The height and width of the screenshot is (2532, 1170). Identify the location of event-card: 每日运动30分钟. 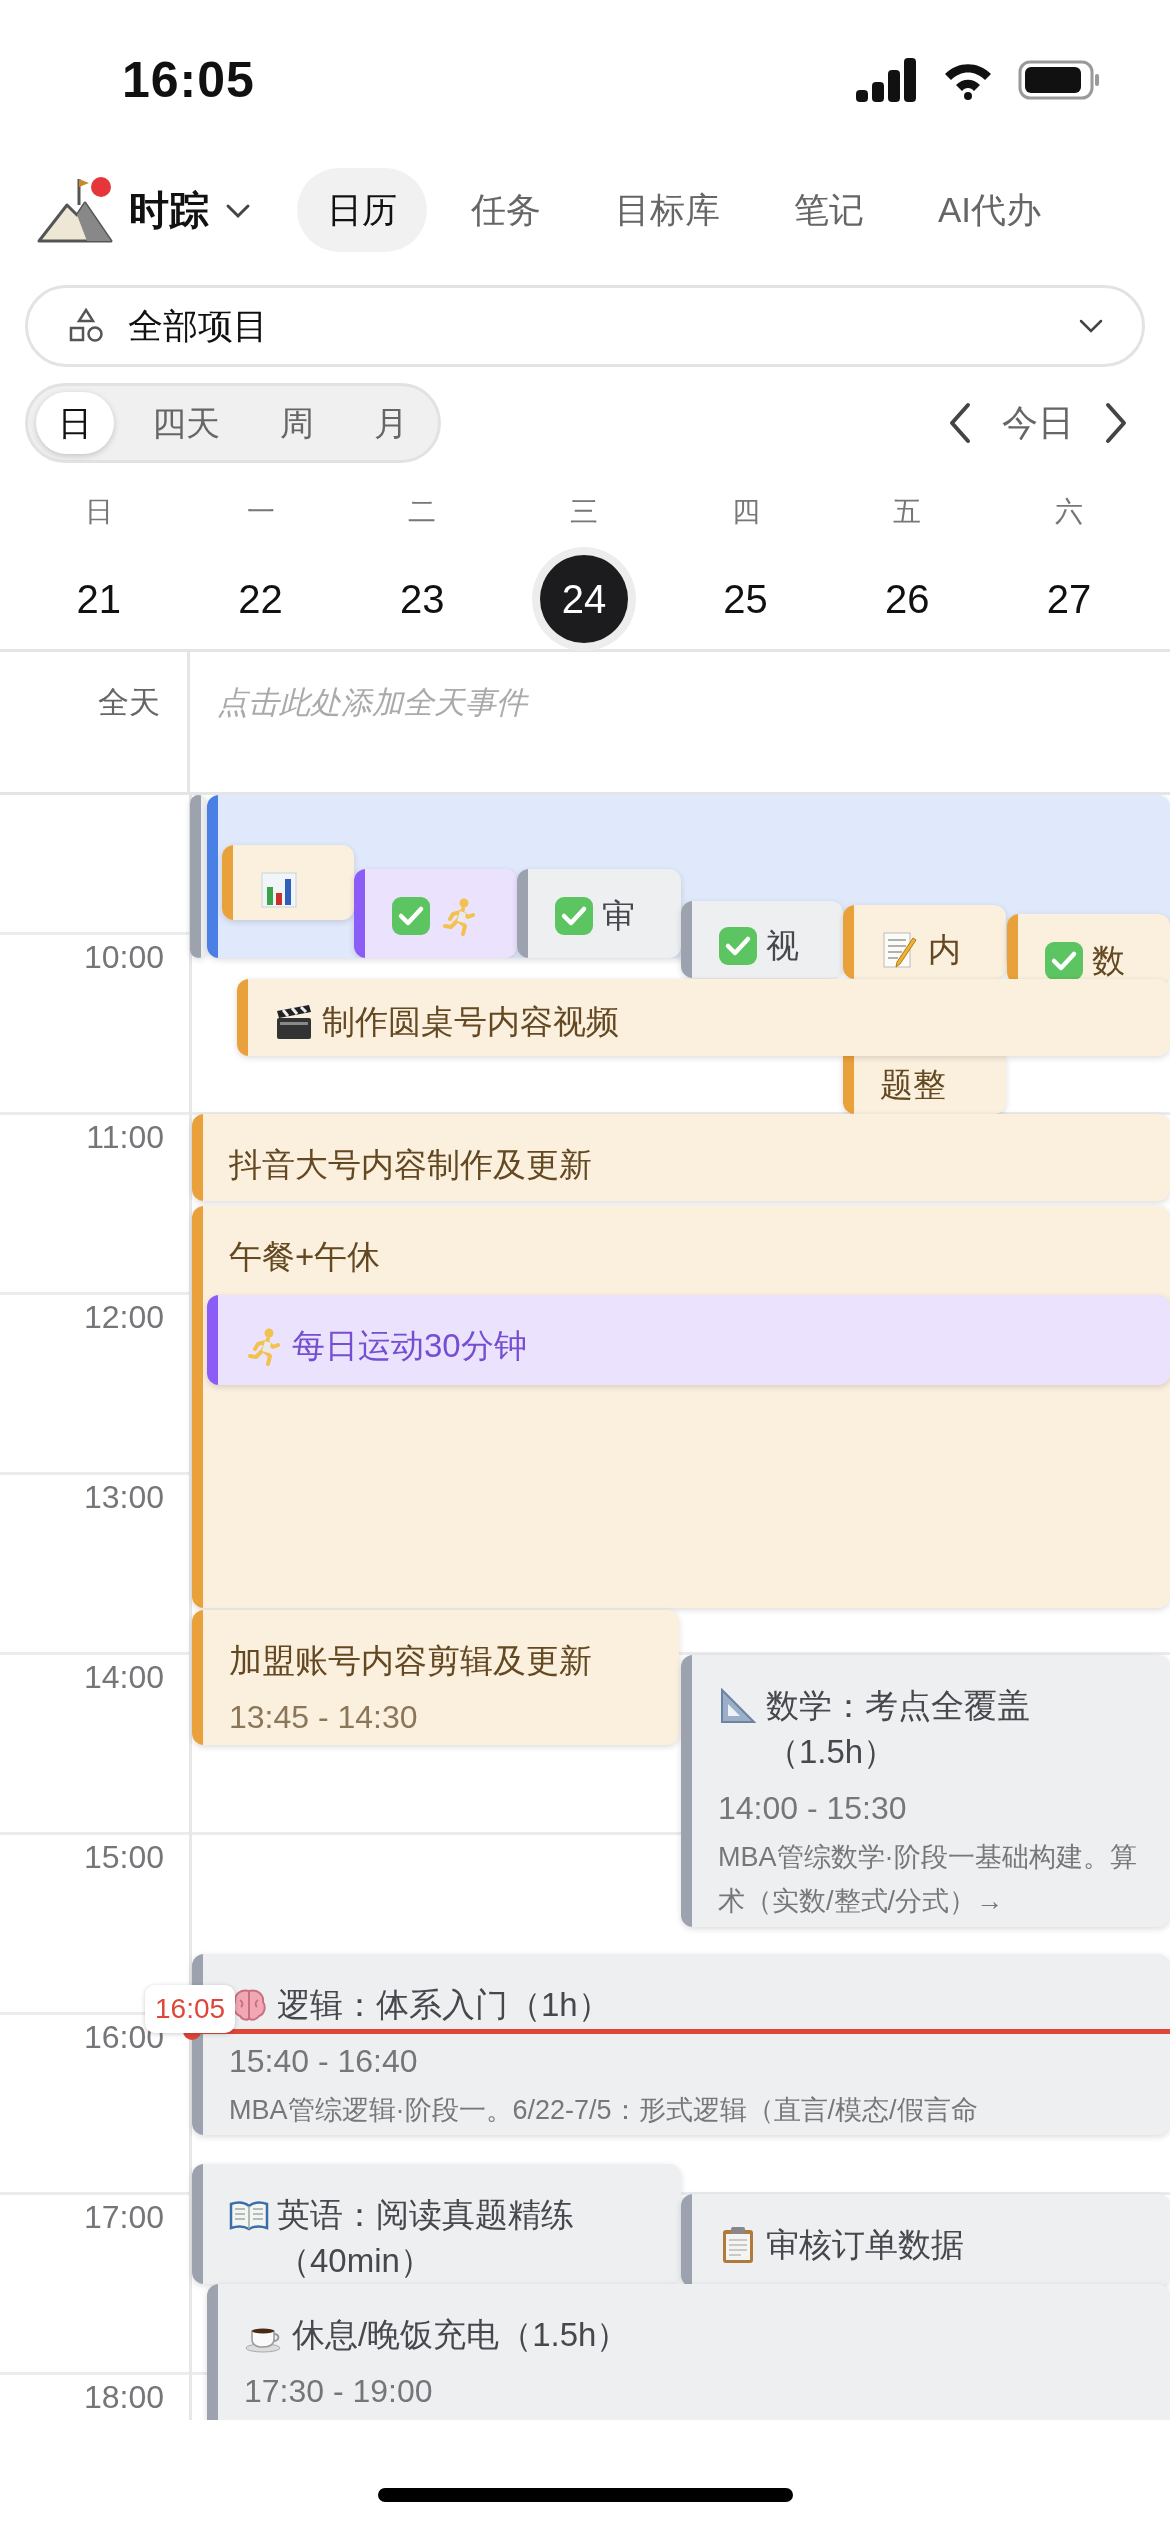
(688, 1340).